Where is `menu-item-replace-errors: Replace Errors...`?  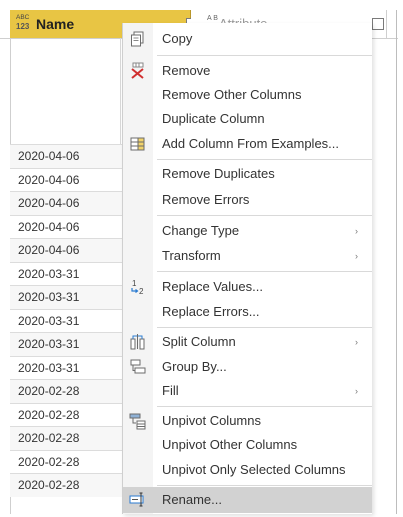 menu-item-replace-errors: Replace Errors... is located at coordinates (247, 312).